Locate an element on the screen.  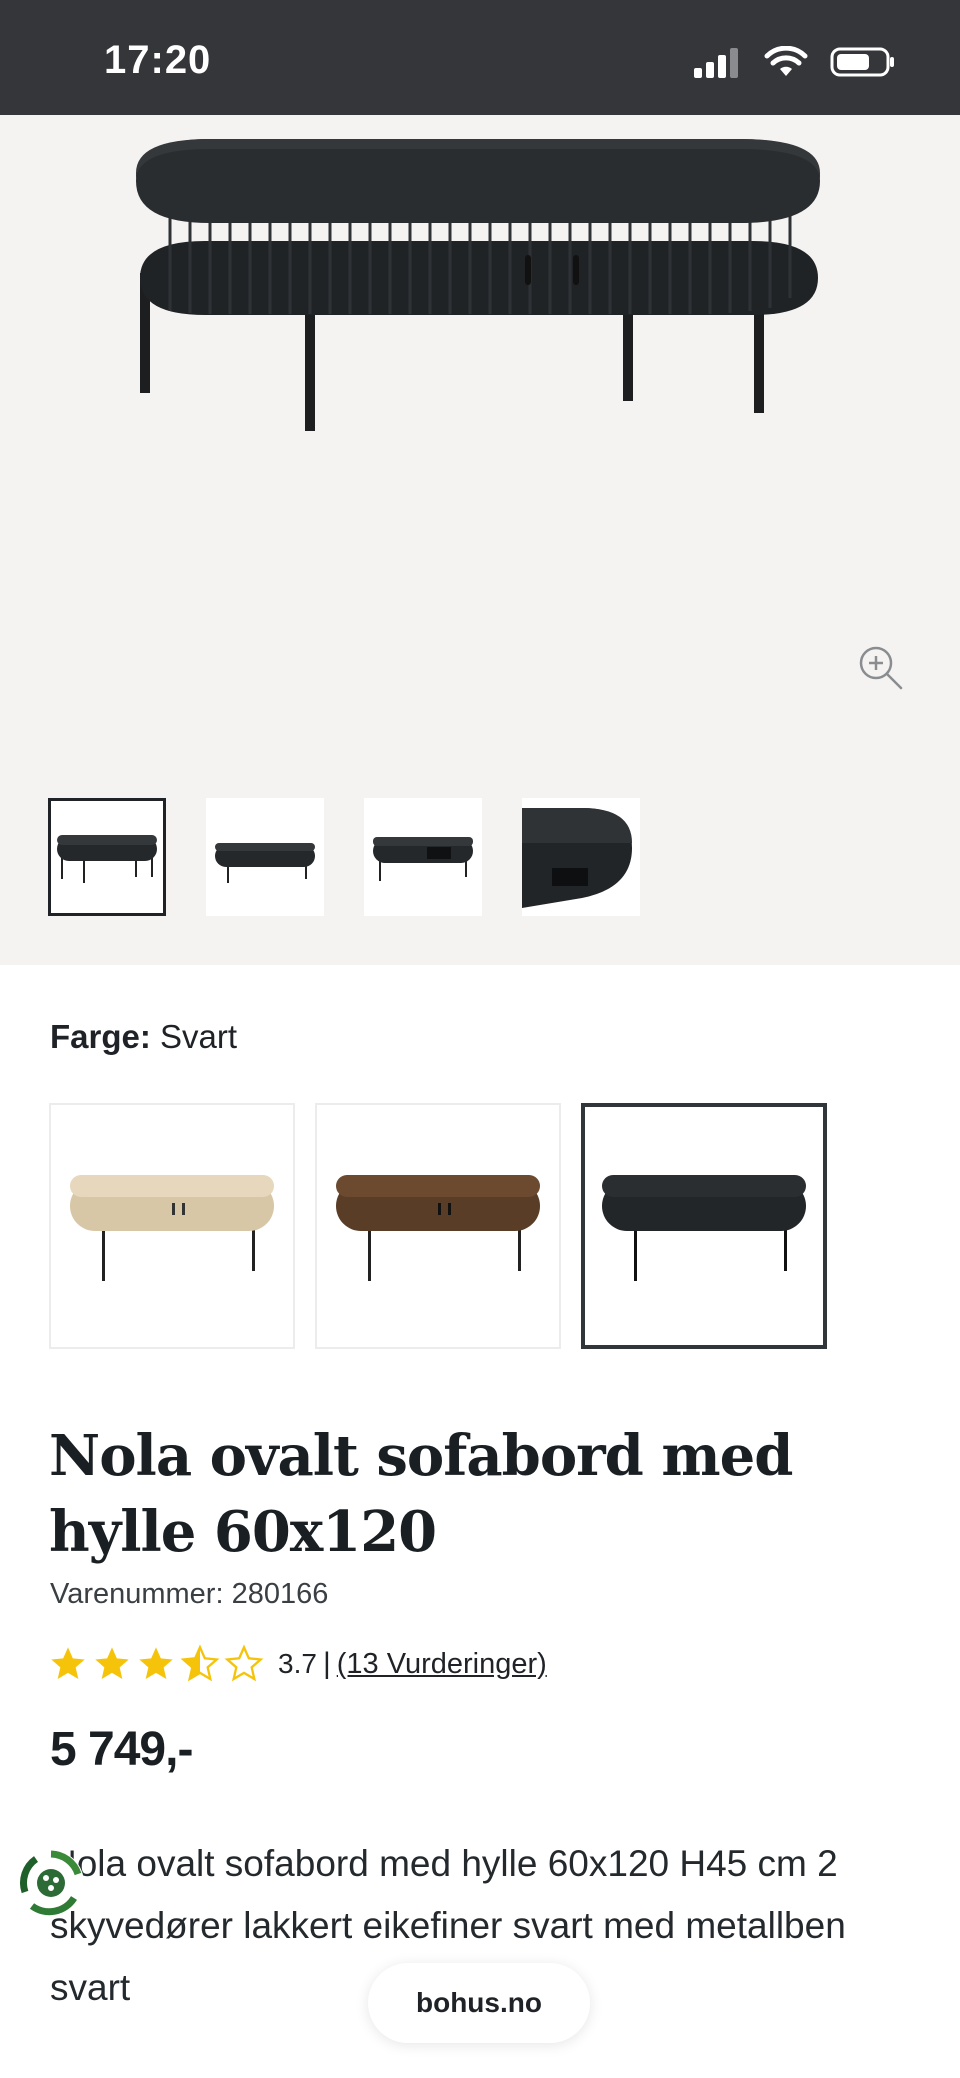
product-price: 5 749,- is located at coordinates (121, 1749).